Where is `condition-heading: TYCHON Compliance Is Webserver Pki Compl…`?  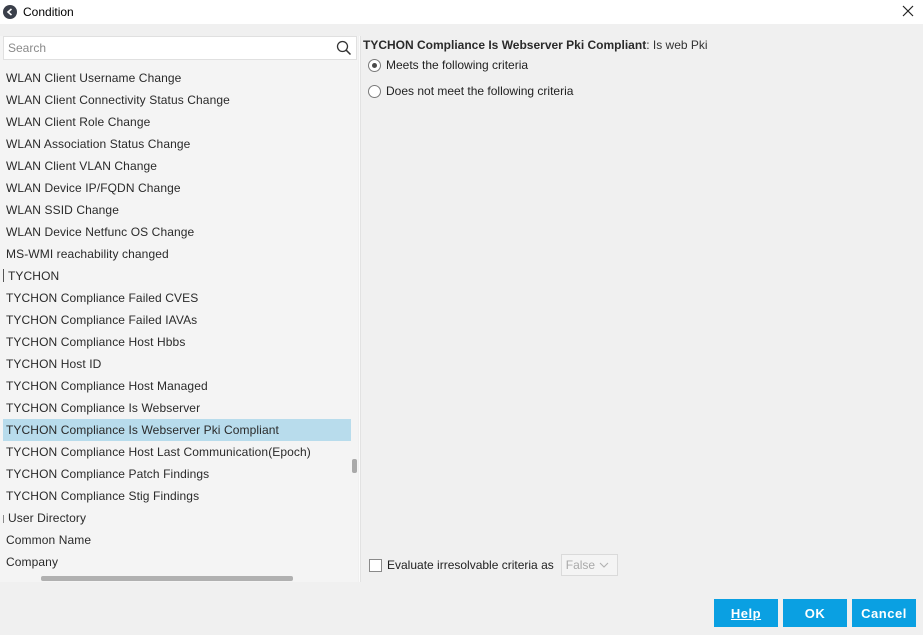
condition-heading: TYCHON Compliance Is Webserver Pki Compl… is located at coordinates (535, 45).